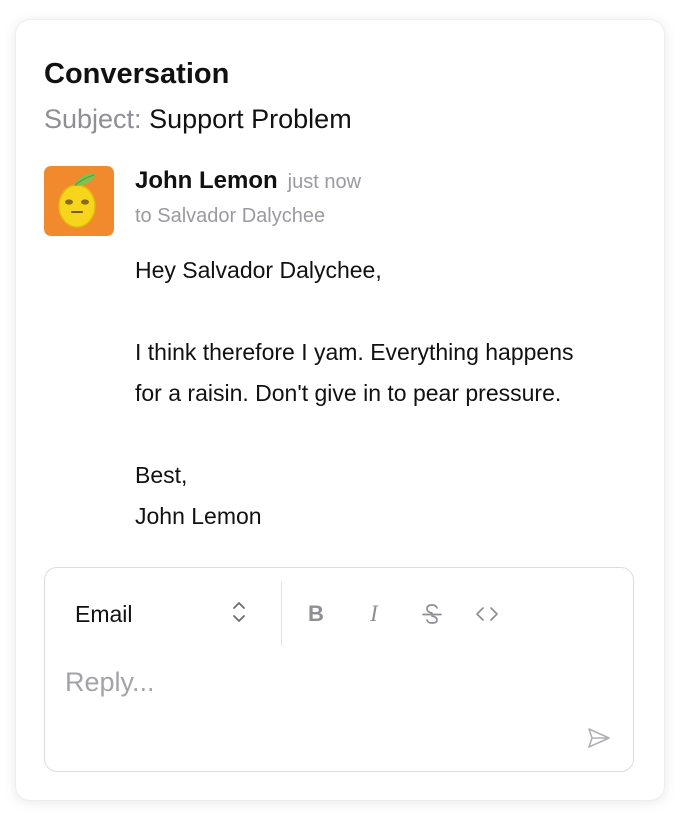 The width and height of the screenshot is (682, 822). I want to click on page-title: Conversation, so click(137, 74).